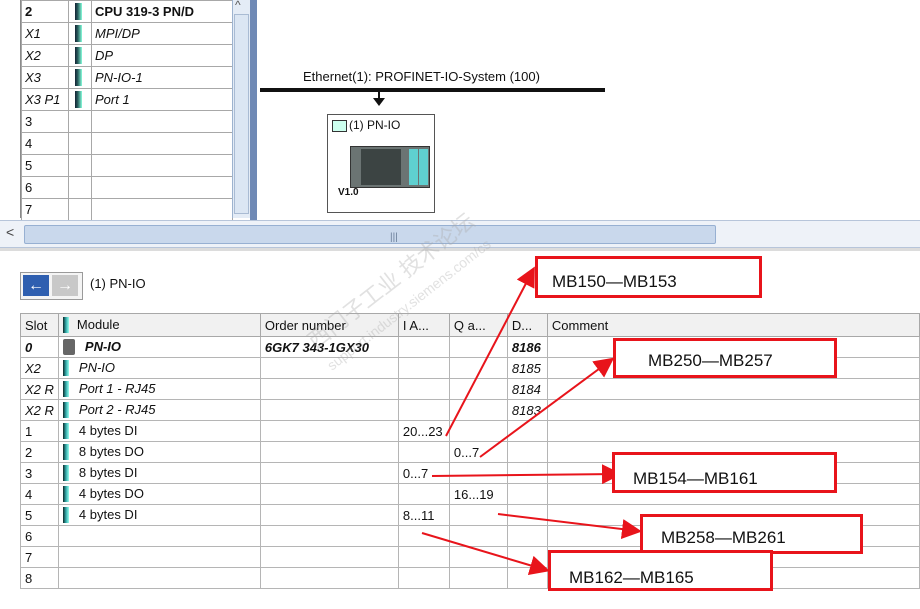 This screenshot has width=920, height=609. What do you see at coordinates (725, 358) in the screenshot?
I see `annotation-mb250-257: MB250—MB257` at bounding box center [725, 358].